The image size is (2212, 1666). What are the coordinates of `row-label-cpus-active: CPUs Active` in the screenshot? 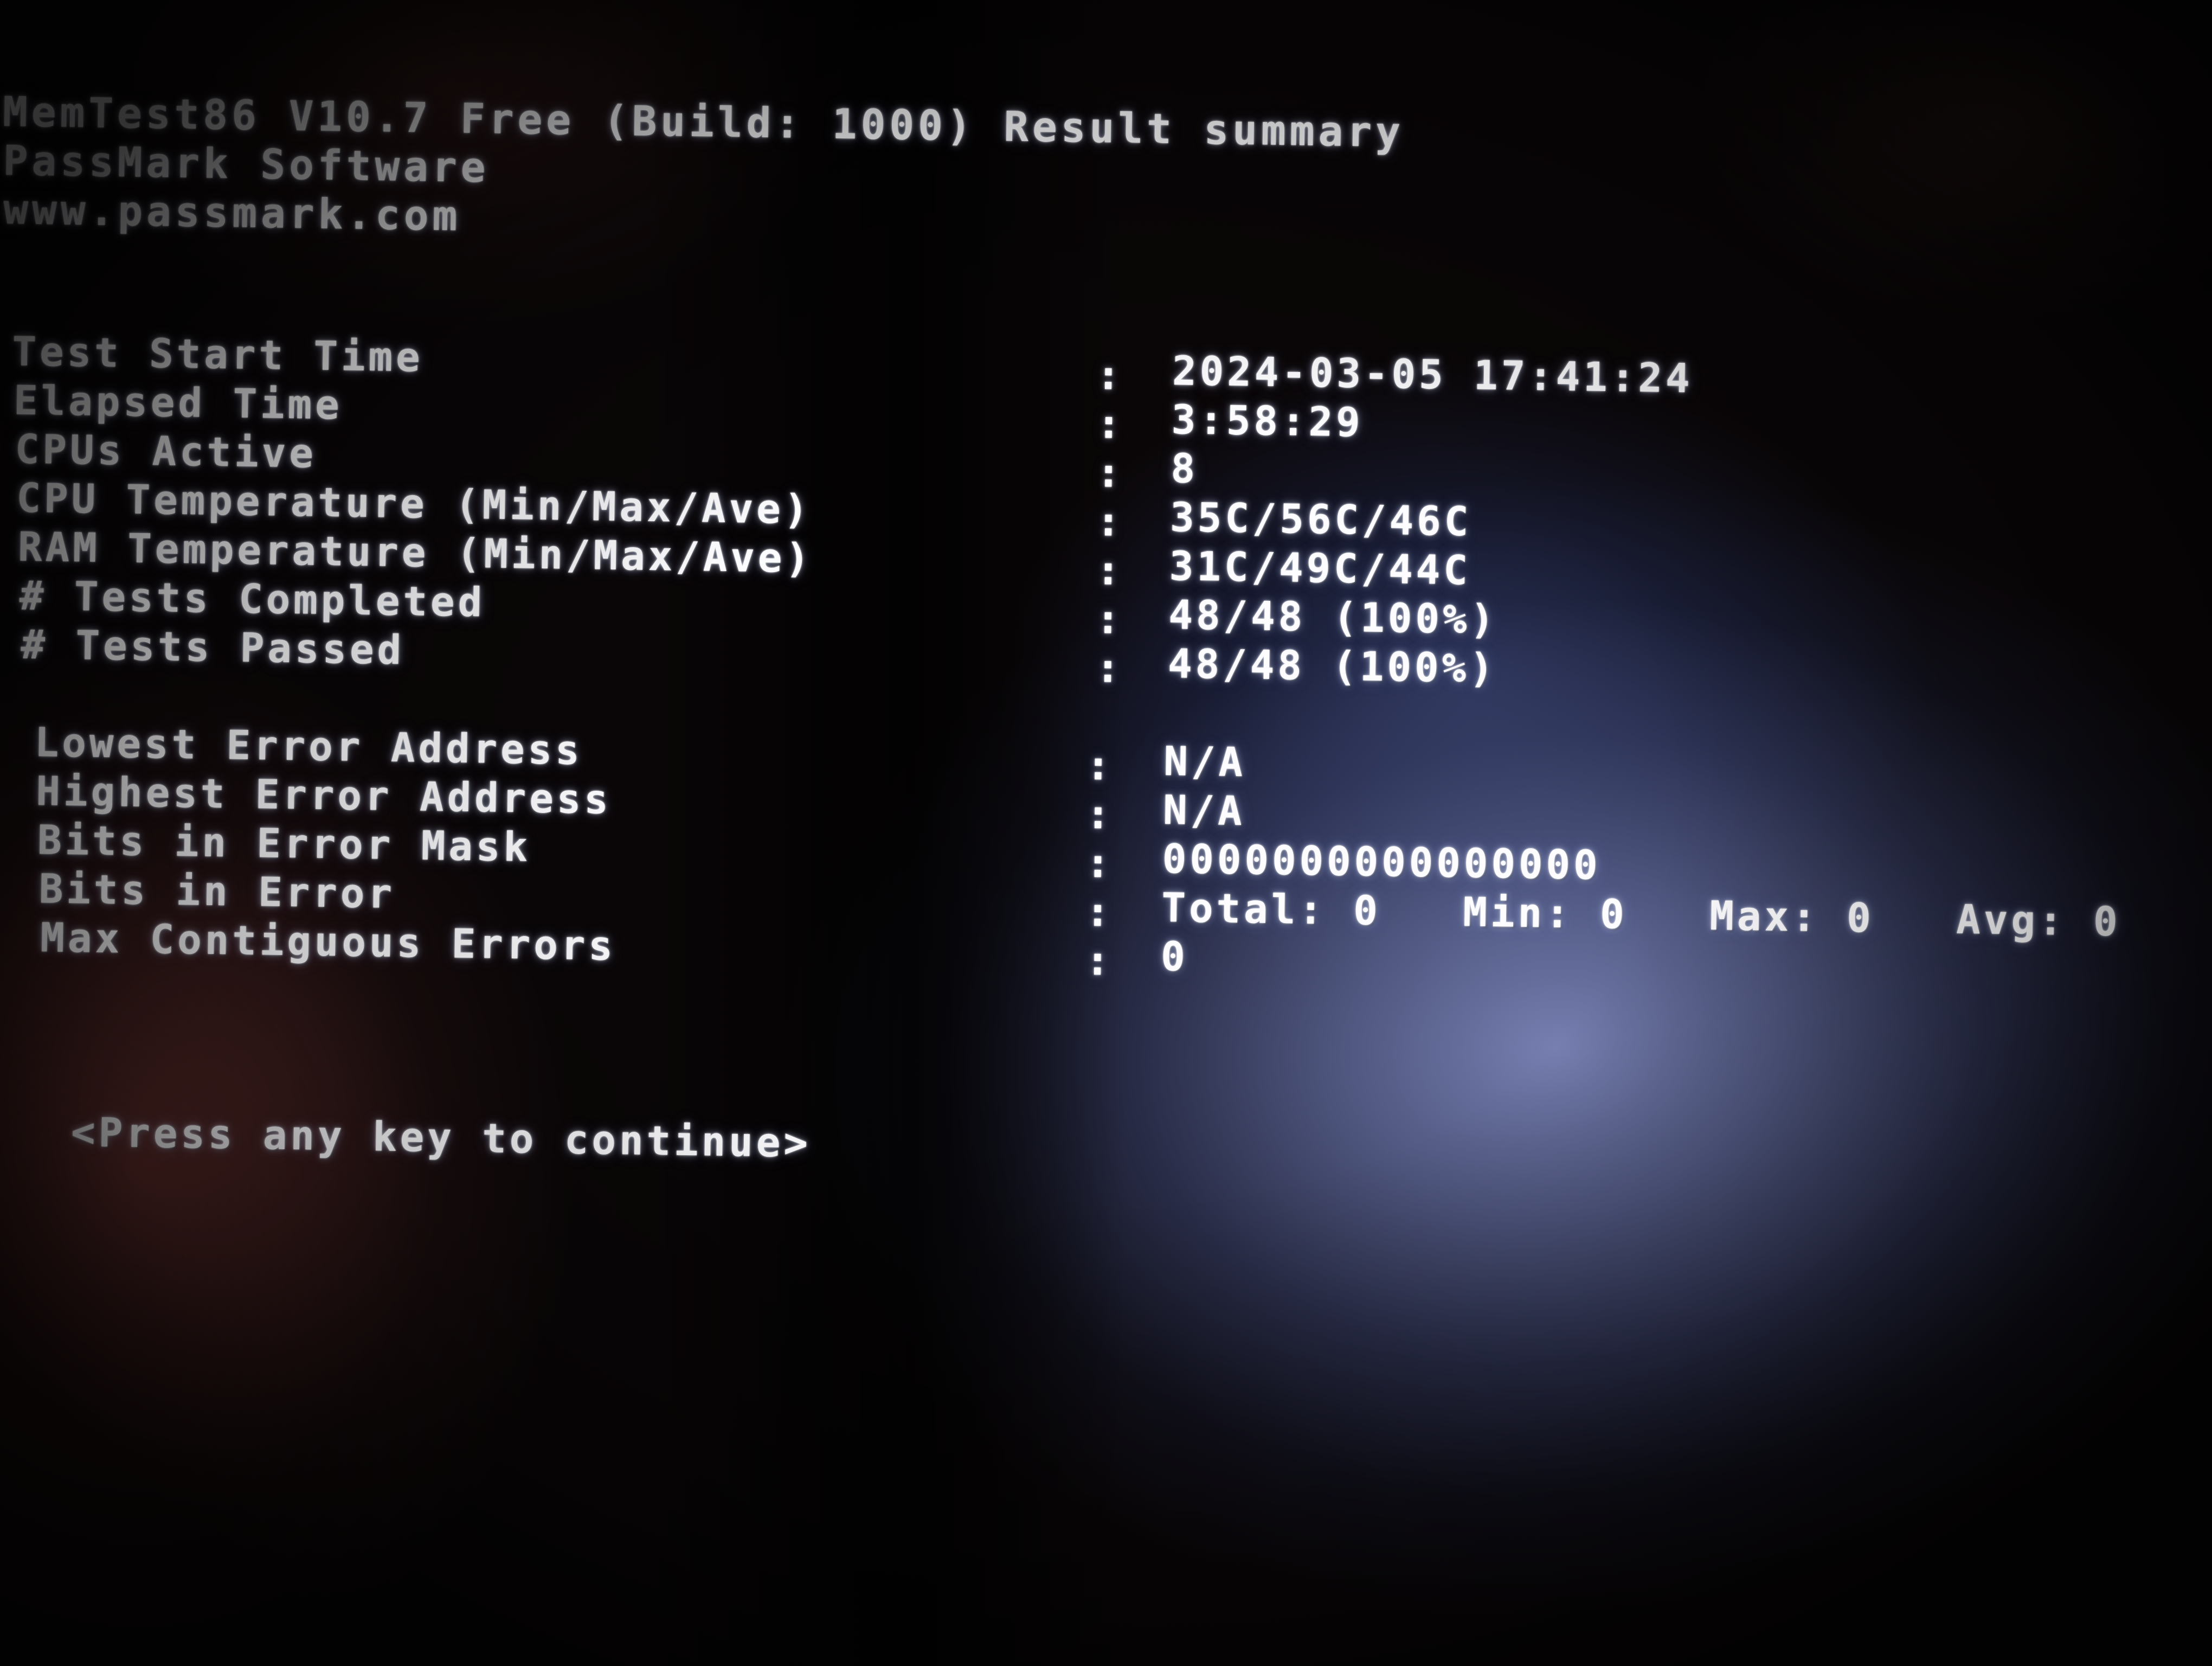 It's located at (166, 452).